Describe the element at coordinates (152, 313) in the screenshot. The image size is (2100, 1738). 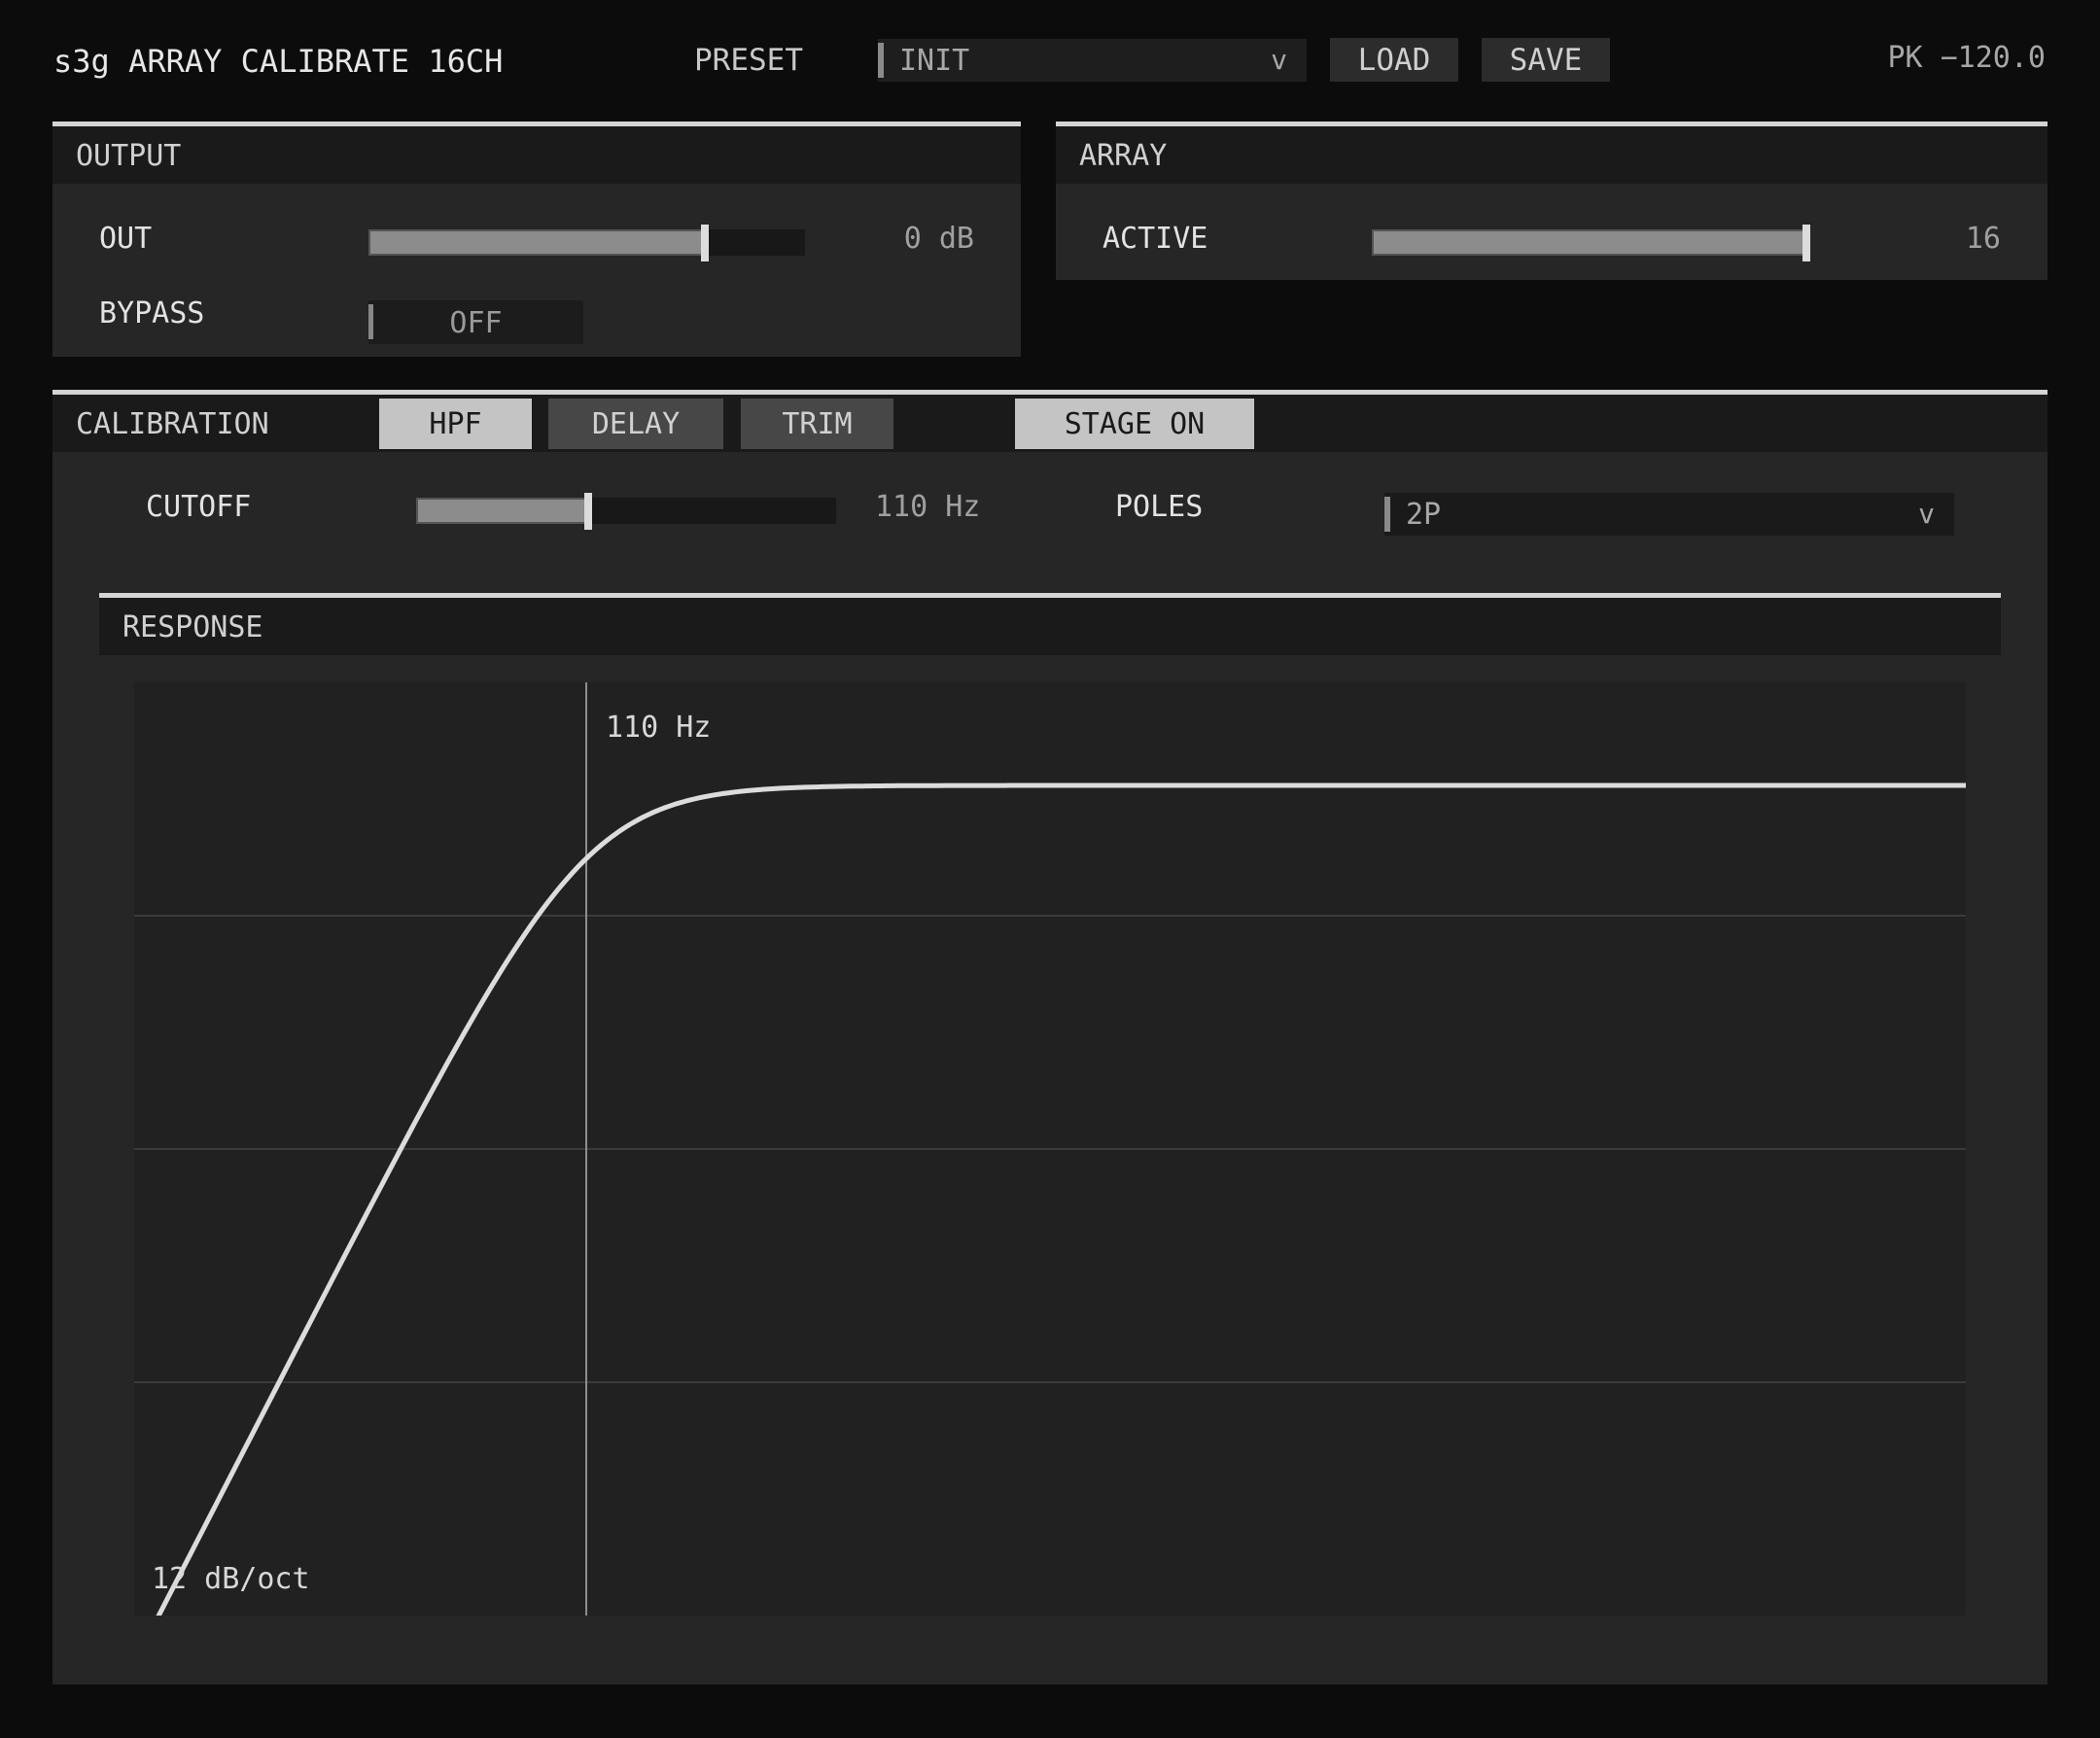
I see `bypass-label: BYPASS` at that location.